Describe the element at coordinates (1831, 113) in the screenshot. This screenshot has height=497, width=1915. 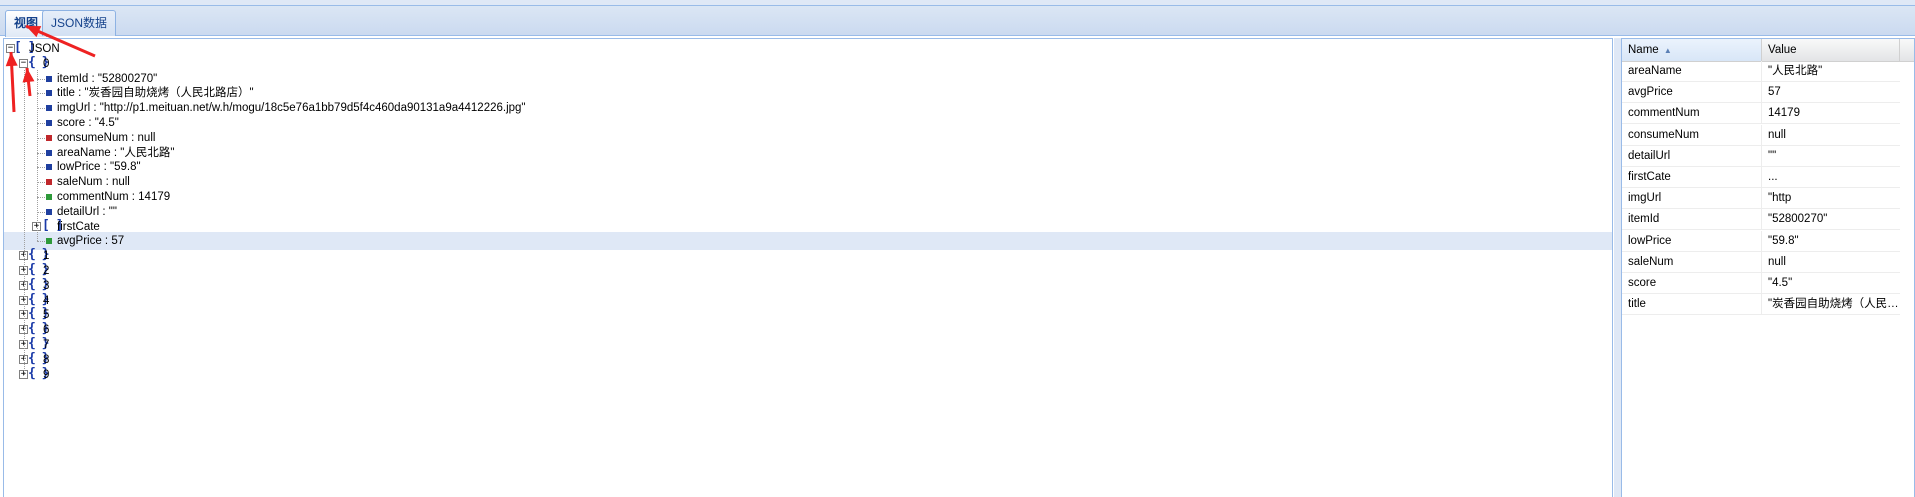
I see `grid-value-cell: 14179` at that location.